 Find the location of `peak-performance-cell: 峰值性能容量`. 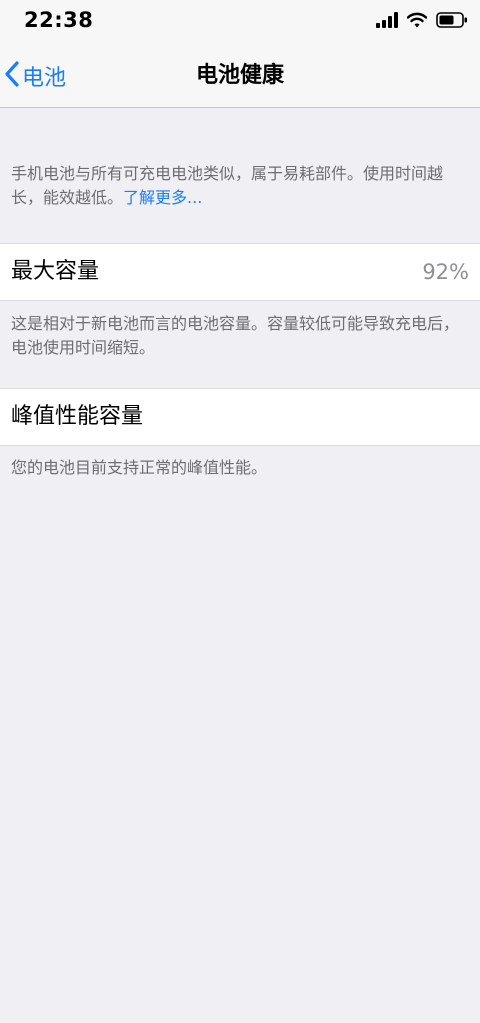

peak-performance-cell: 峰值性能容量 is located at coordinates (240, 417).